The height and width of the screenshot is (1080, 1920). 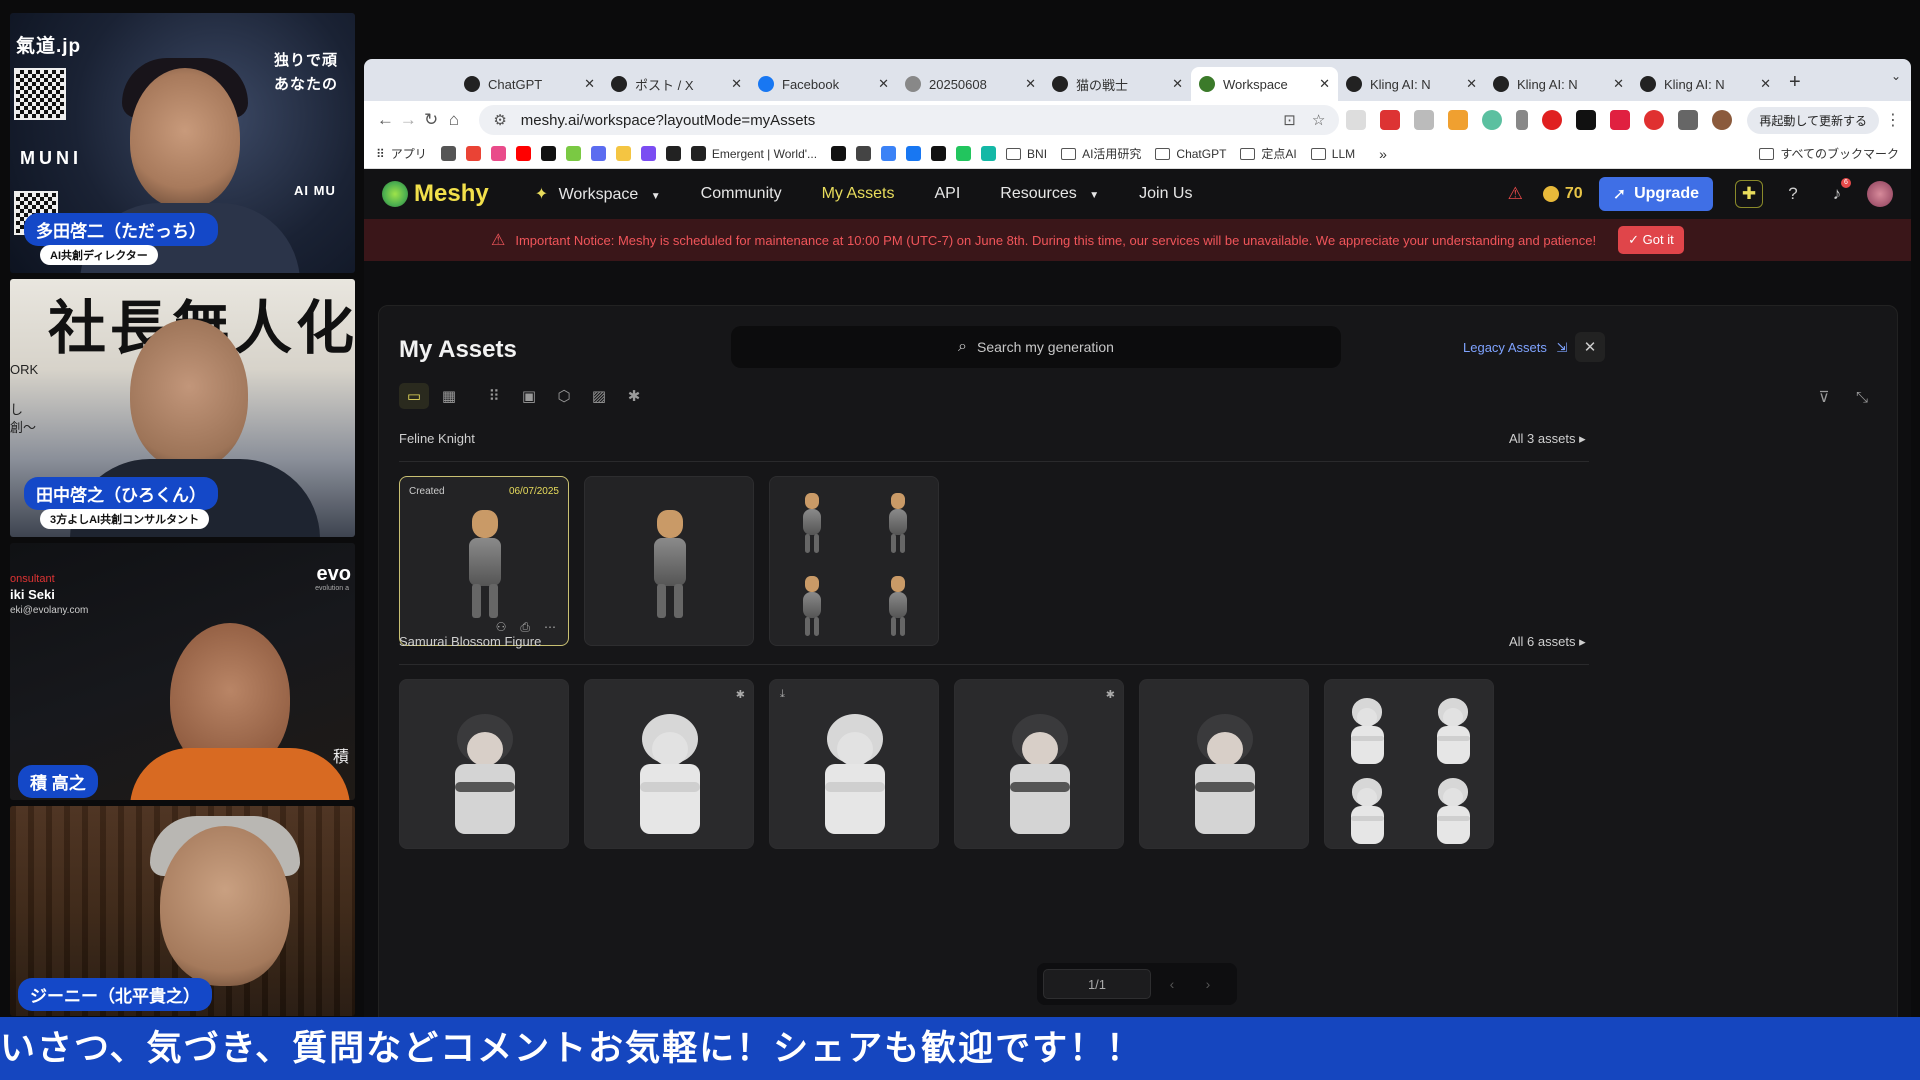 What do you see at coordinates (1824, 397) in the screenshot?
I see `filter-icon: ⊽` at bounding box center [1824, 397].